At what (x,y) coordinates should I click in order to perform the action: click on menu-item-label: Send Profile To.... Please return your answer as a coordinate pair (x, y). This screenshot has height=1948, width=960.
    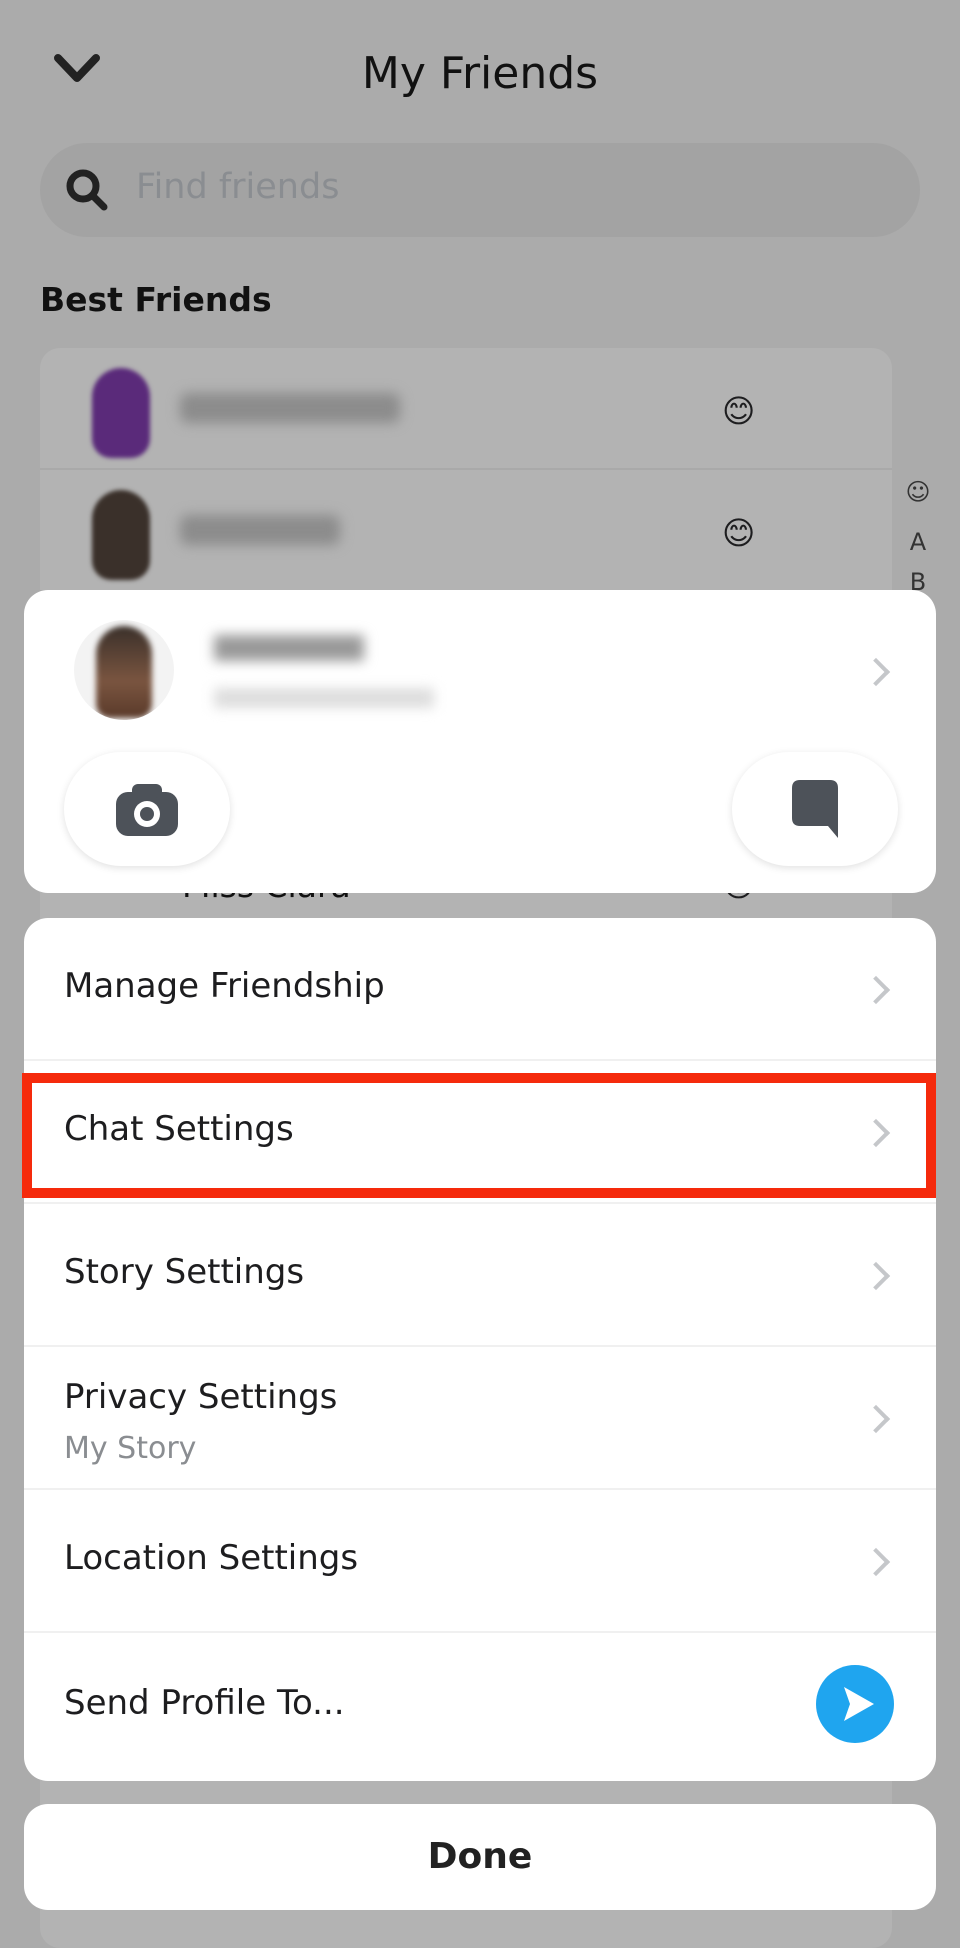
    Looking at the image, I should click on (204, 1703).